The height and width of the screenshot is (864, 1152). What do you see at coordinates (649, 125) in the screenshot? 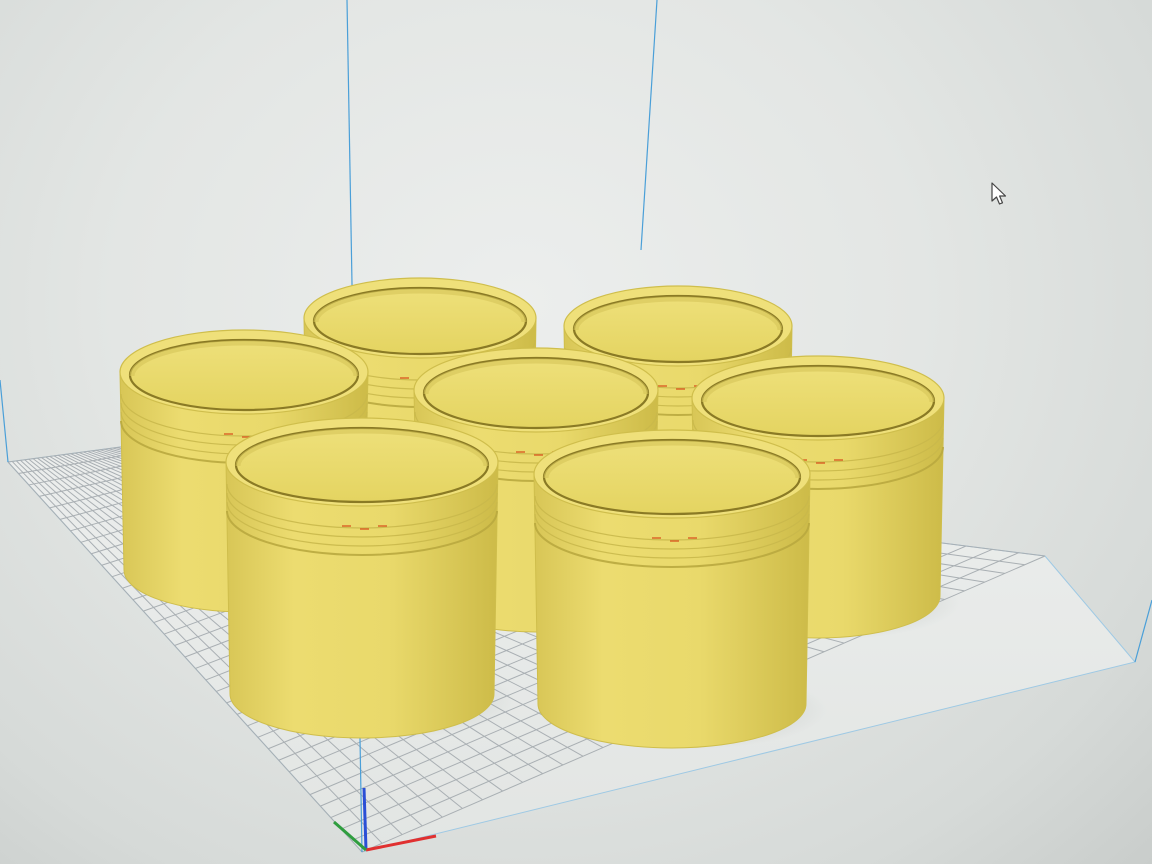
I see `volume-edge-back` at bounding box center [649, 125].